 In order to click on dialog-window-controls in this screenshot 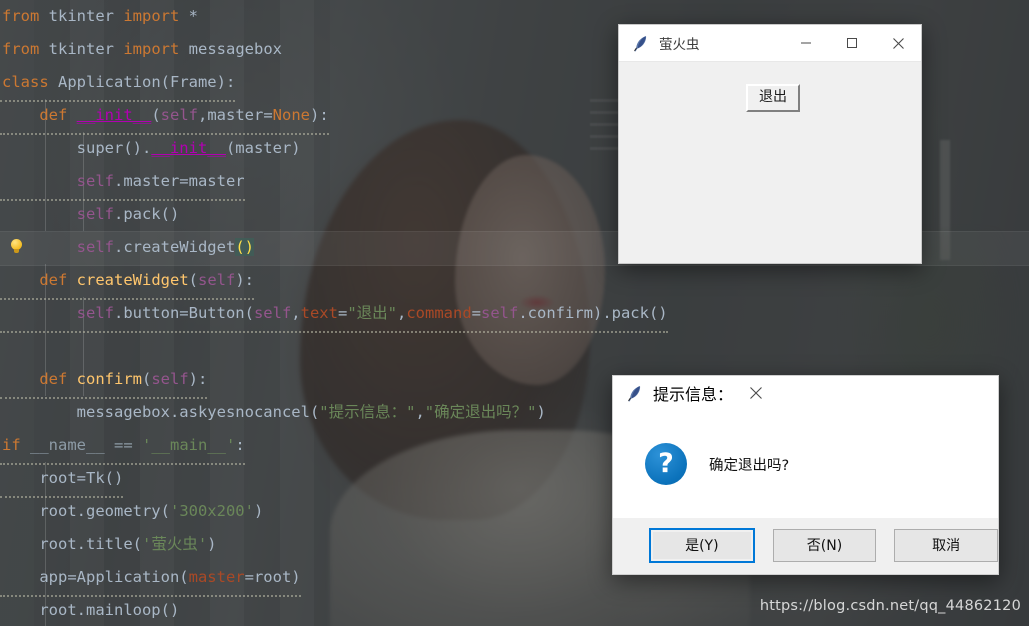, I will do `click(756, 393)`.